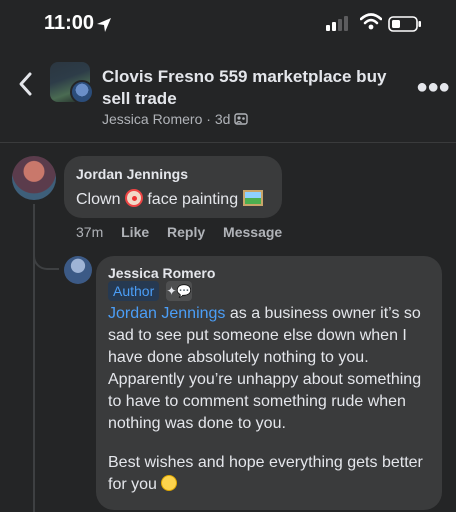  I want to click on smiling-emoji-icon, so click(169, 483).